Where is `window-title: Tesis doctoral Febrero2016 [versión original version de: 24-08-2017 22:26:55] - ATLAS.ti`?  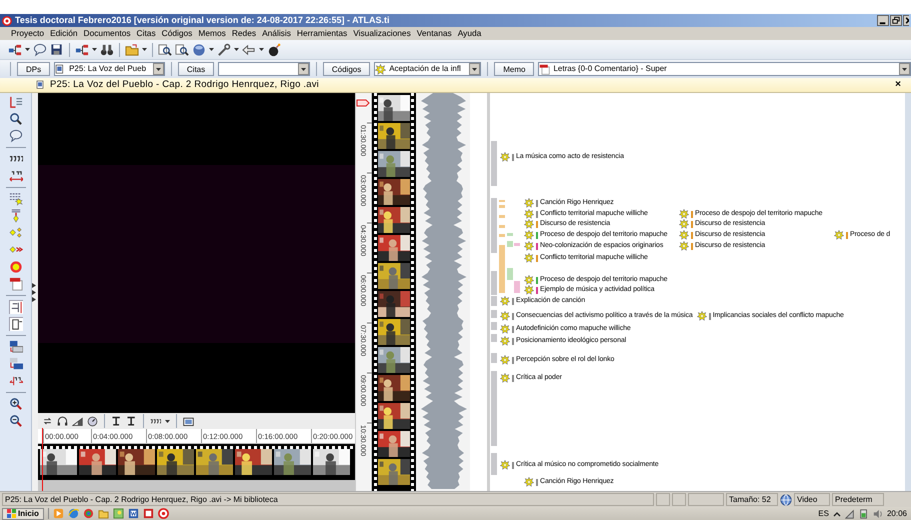 window-title: Tesis doctoral Febrero2016 [versión original version de: 24-08-2017 22:26:55] - ATLAS.ti is located at coordinates (202, 20).